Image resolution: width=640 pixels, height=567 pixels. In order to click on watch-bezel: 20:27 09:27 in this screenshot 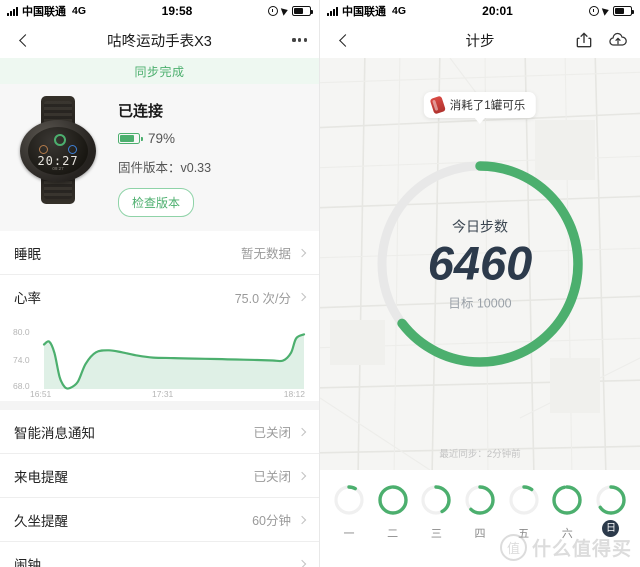, I will do `click(58, 151)`.